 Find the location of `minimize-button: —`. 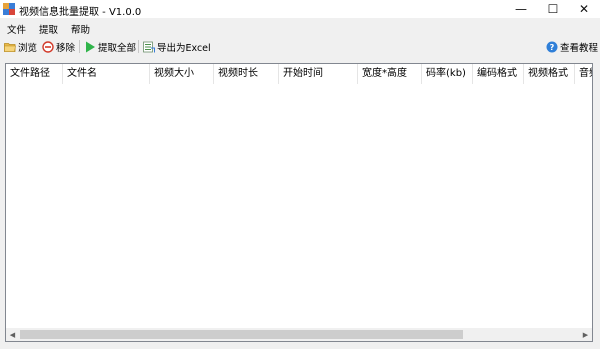

minimize-button: — is located at coordinates (521, 9).